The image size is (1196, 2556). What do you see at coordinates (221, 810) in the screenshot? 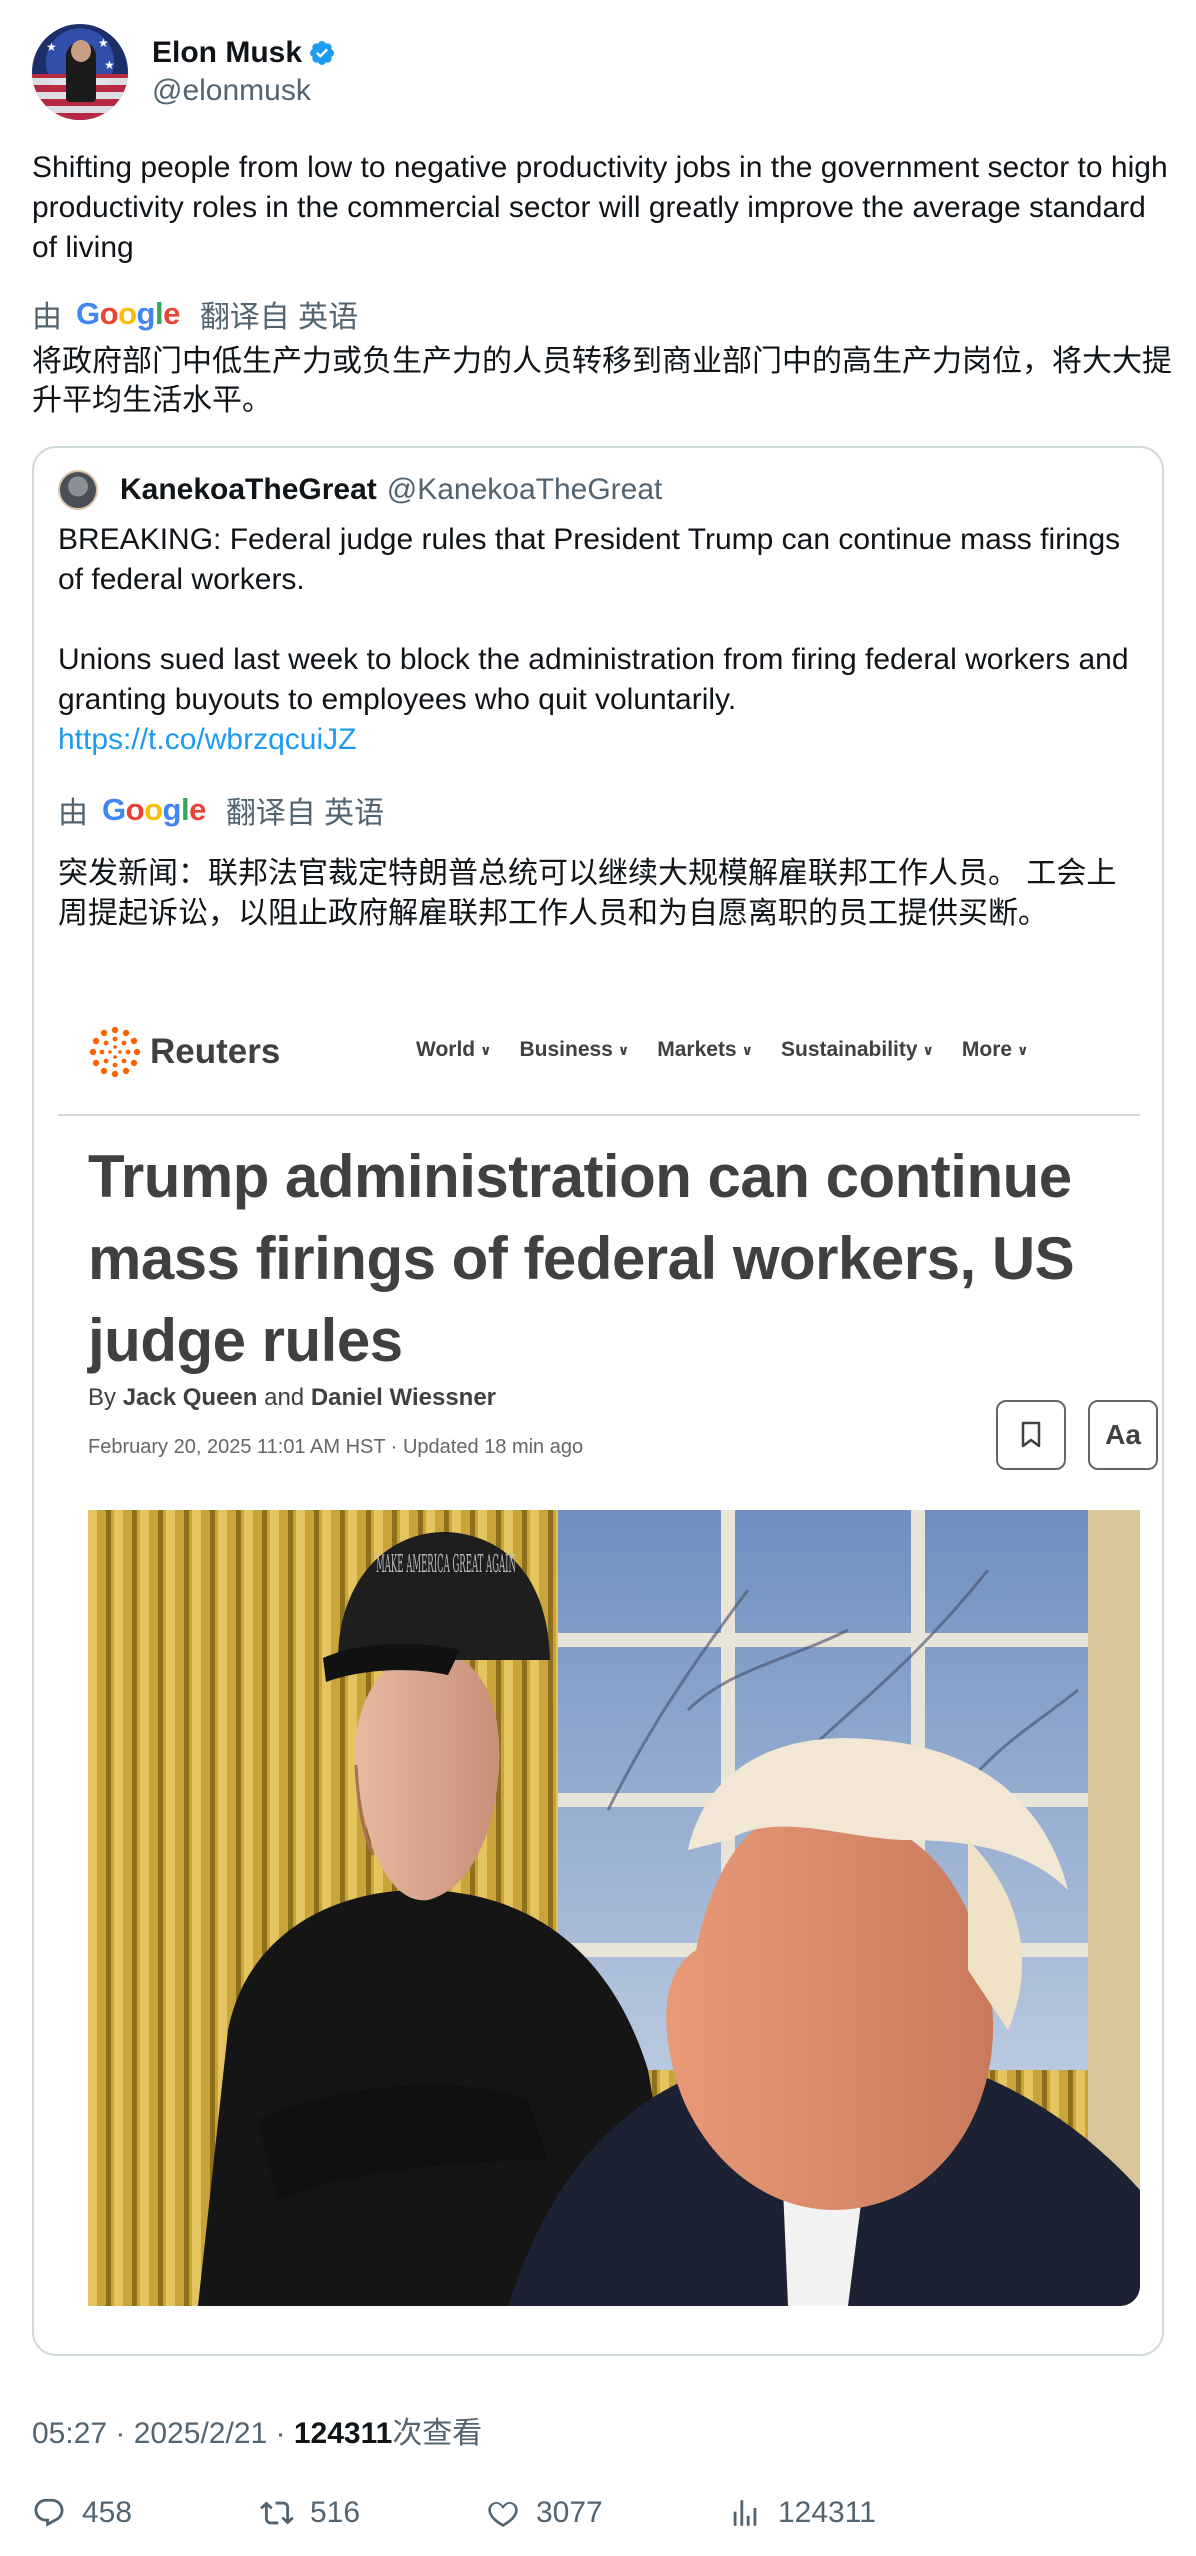
I see `quoted-translation-attribution: 由 Google 翻译自 英语` at bounding box center [221, 810].